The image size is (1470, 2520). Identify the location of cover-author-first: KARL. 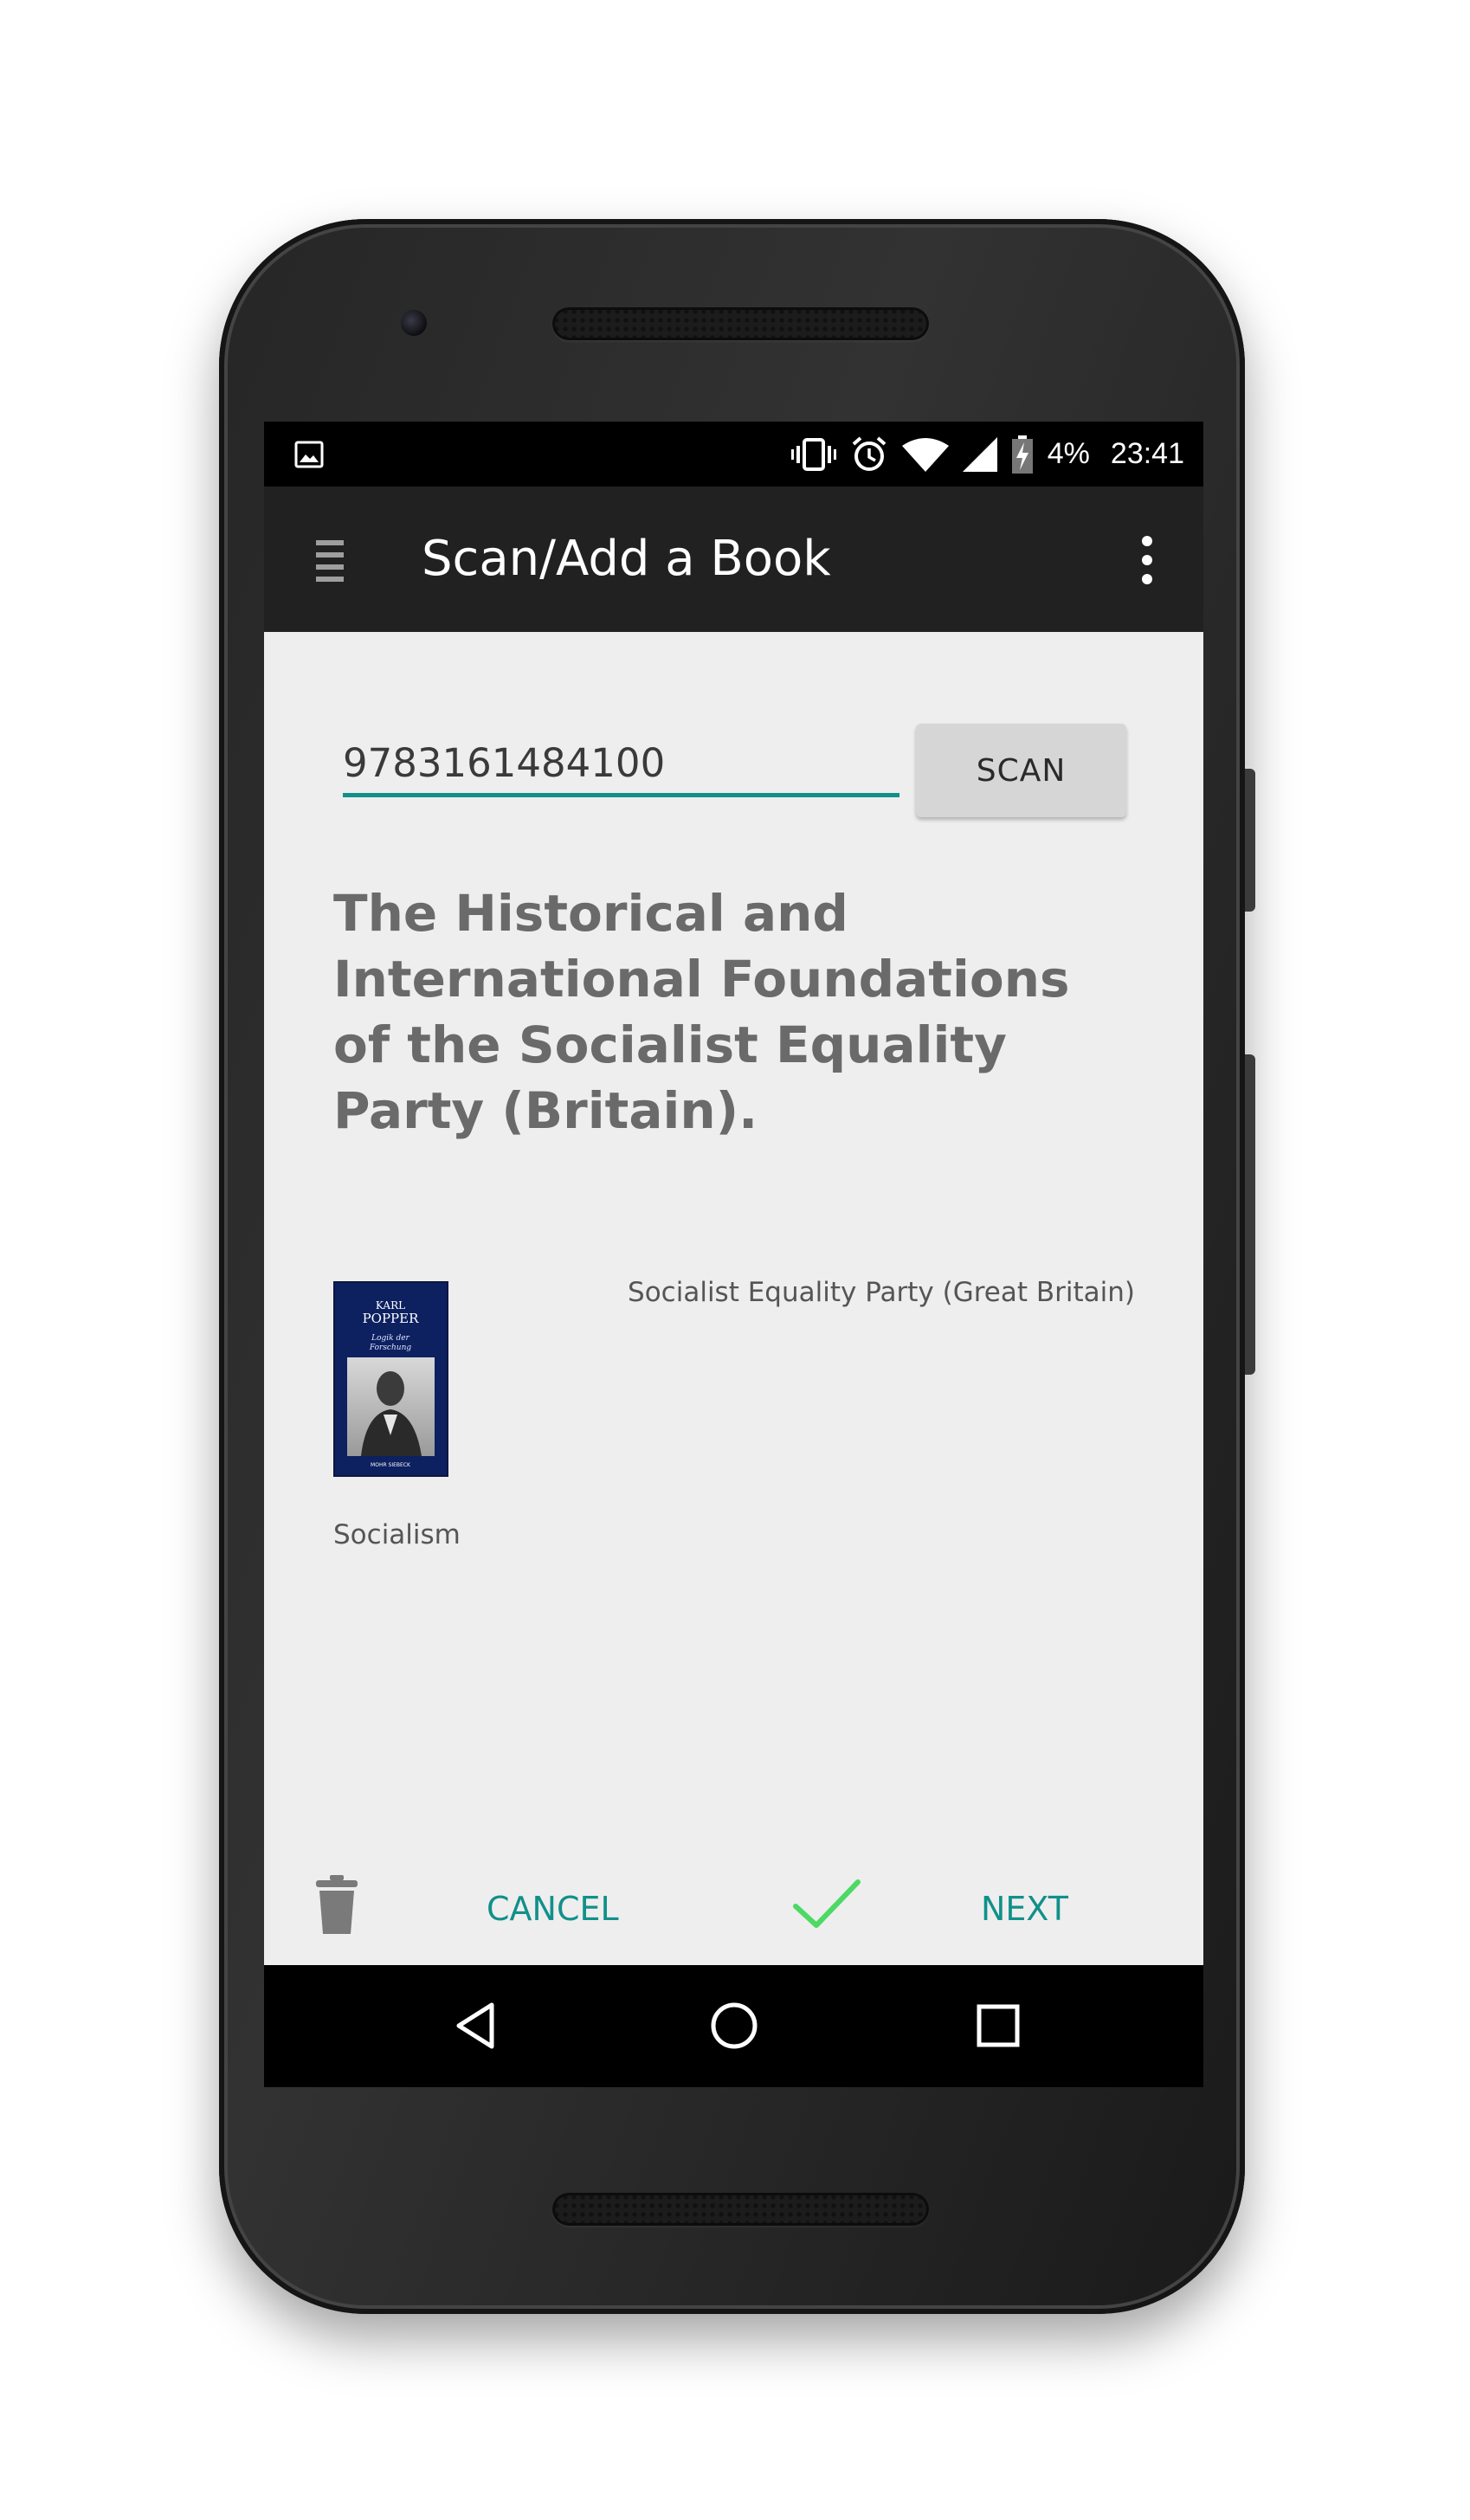
(391, 1305).